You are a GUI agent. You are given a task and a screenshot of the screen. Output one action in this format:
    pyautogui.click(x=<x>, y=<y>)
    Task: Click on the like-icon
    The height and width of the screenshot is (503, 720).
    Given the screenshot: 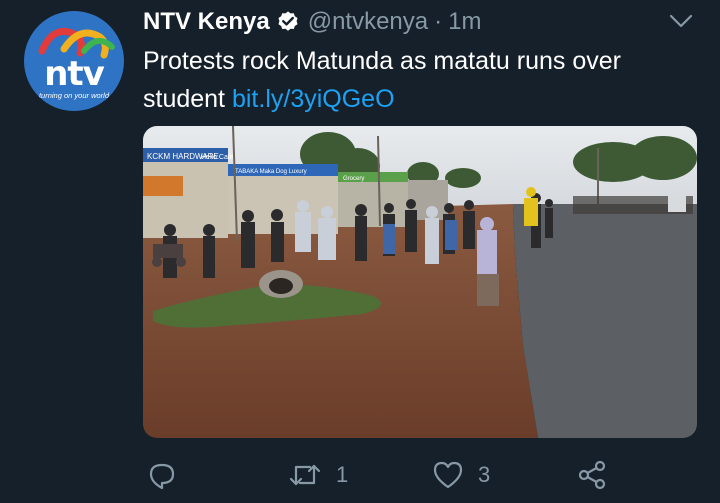 What is the action you would take?
    pyautogui.click(x=448, y=475)
    